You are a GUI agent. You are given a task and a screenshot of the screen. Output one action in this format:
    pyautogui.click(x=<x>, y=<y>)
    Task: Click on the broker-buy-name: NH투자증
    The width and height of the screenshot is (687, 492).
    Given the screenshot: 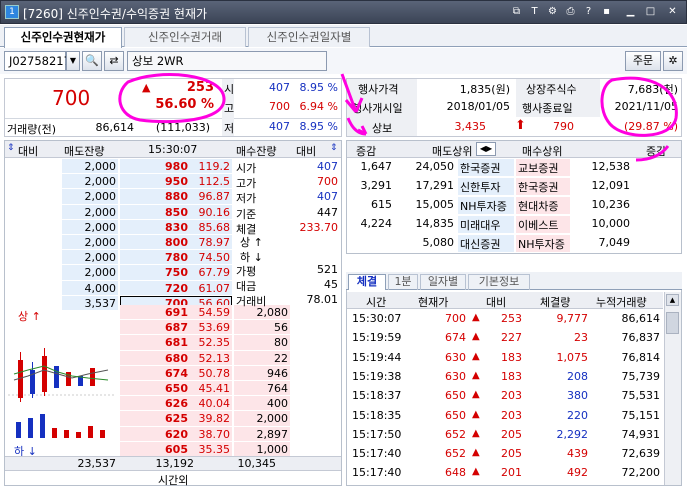 What is the action you would take?
    pyautogui.click(x=541, y=244)
    